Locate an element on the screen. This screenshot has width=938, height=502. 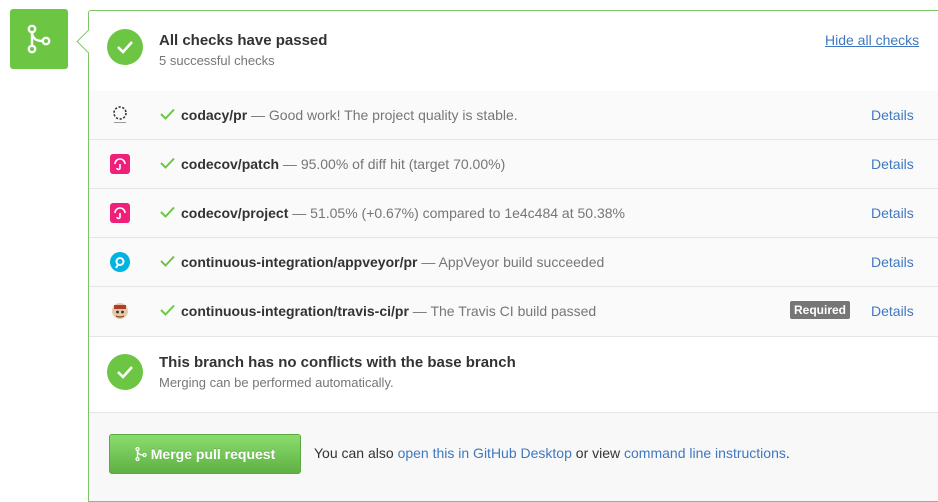
merge-button-label: Merge pull request is located at coordinates (213, 454).